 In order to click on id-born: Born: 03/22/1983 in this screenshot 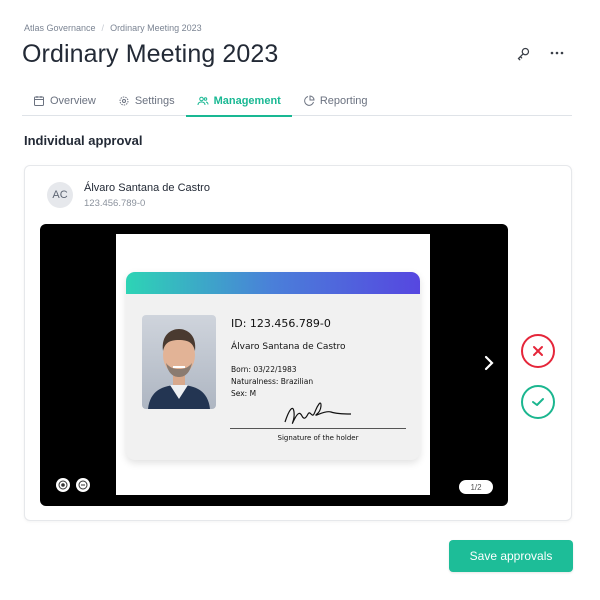, I will do `click(264, 369)`.